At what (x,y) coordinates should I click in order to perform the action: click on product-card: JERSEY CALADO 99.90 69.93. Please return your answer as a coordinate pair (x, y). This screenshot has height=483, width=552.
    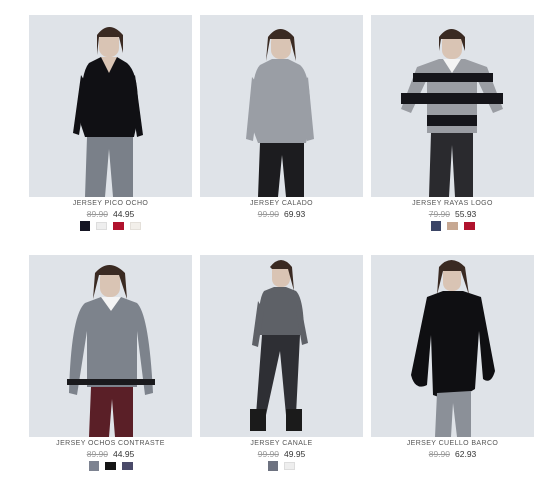
    Looking at the image, I should click on (281, 125).